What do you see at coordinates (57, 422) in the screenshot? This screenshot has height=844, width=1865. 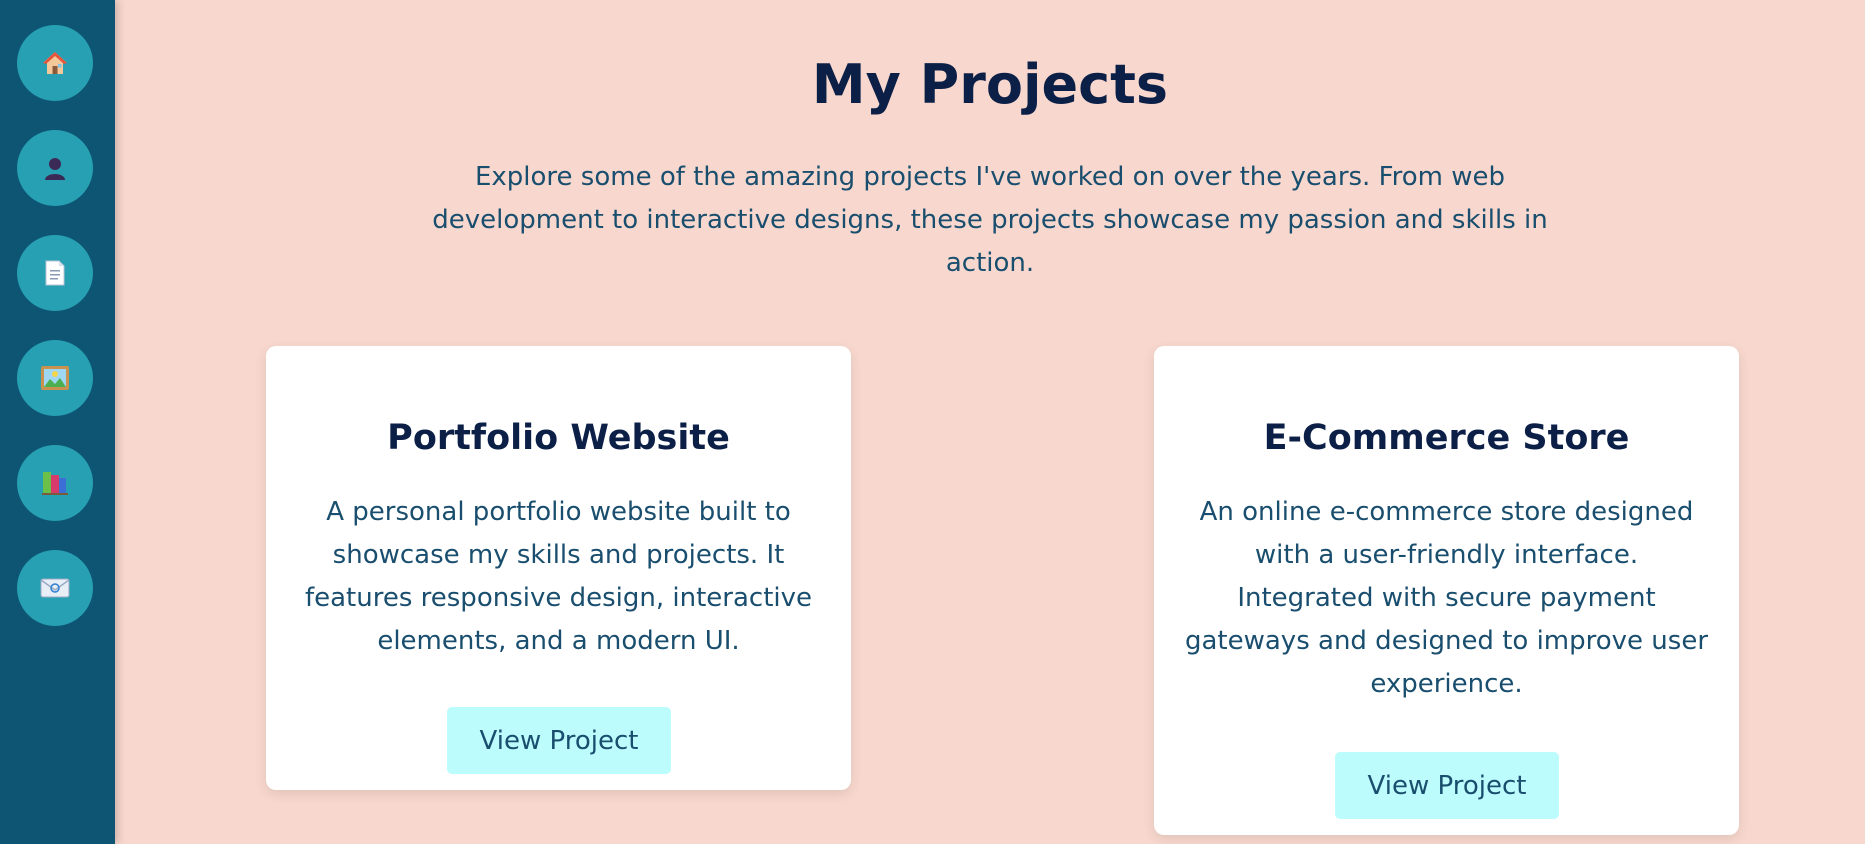 I see `sidebar` at bounding box center [57, 422].